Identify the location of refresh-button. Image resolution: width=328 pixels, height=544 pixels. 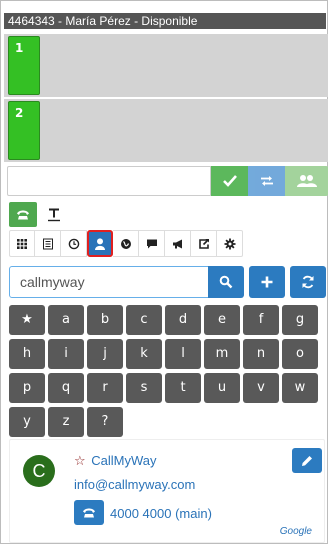
(308, 282).